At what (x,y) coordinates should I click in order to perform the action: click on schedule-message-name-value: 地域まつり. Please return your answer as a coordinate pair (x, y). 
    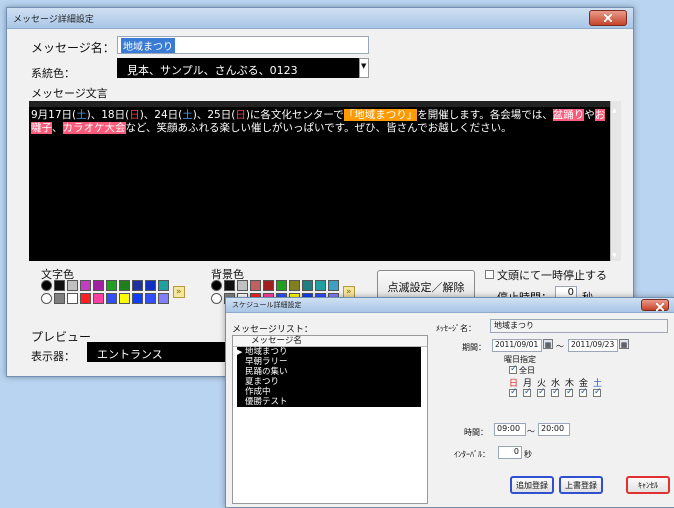
    Looking at the image, I should click on (514, 325).